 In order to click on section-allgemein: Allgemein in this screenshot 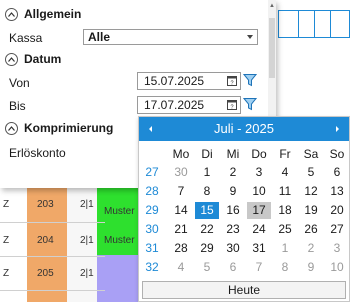, I will do `click(43, 14)`.